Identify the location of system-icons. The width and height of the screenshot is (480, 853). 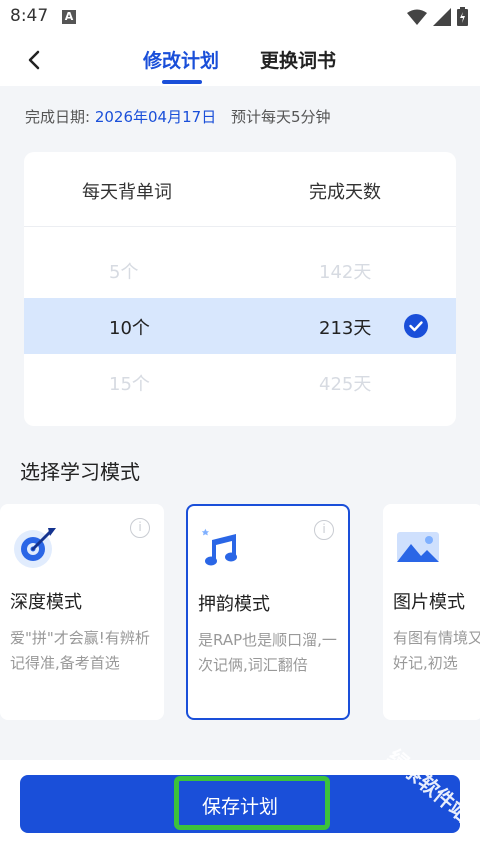
(437, 16).